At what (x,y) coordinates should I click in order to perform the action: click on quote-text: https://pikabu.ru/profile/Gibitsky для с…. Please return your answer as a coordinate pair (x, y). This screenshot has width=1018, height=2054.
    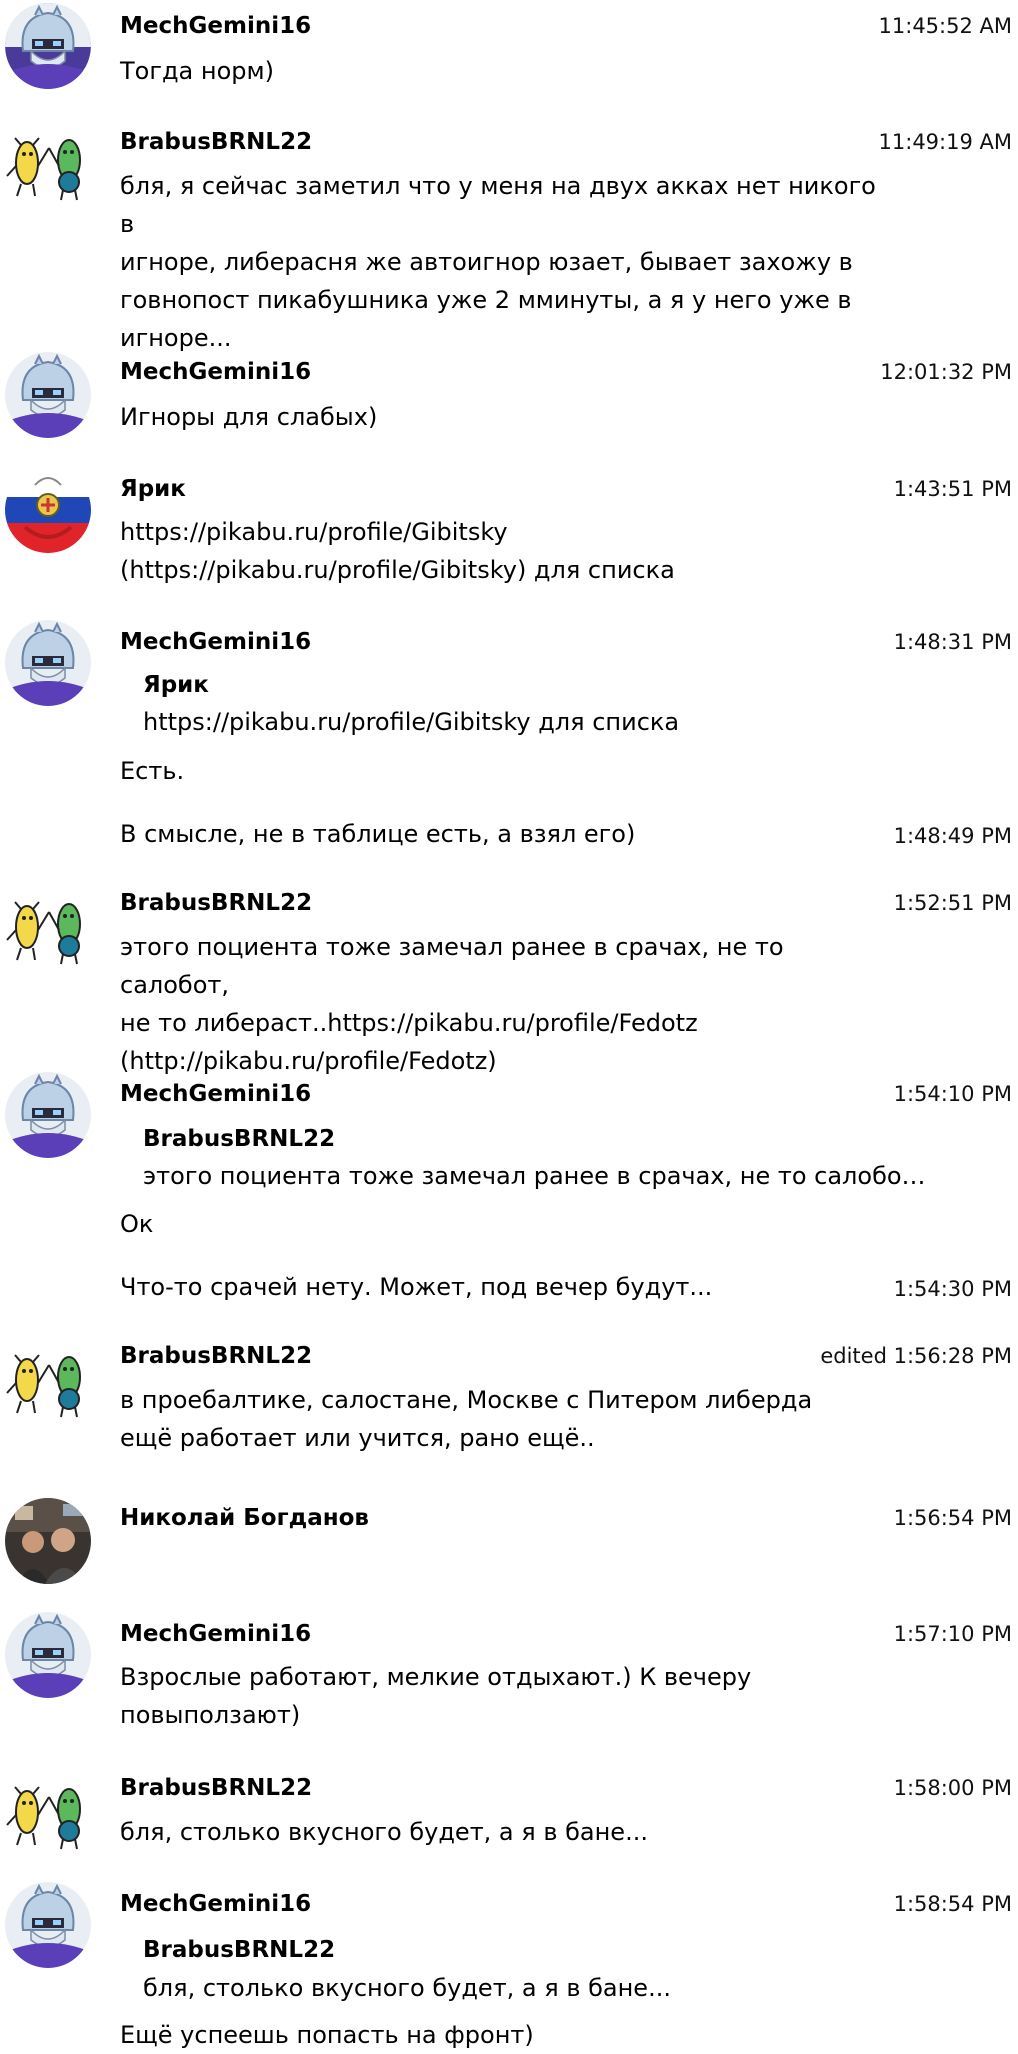
    Looking at the image, I should click on (411, 722).